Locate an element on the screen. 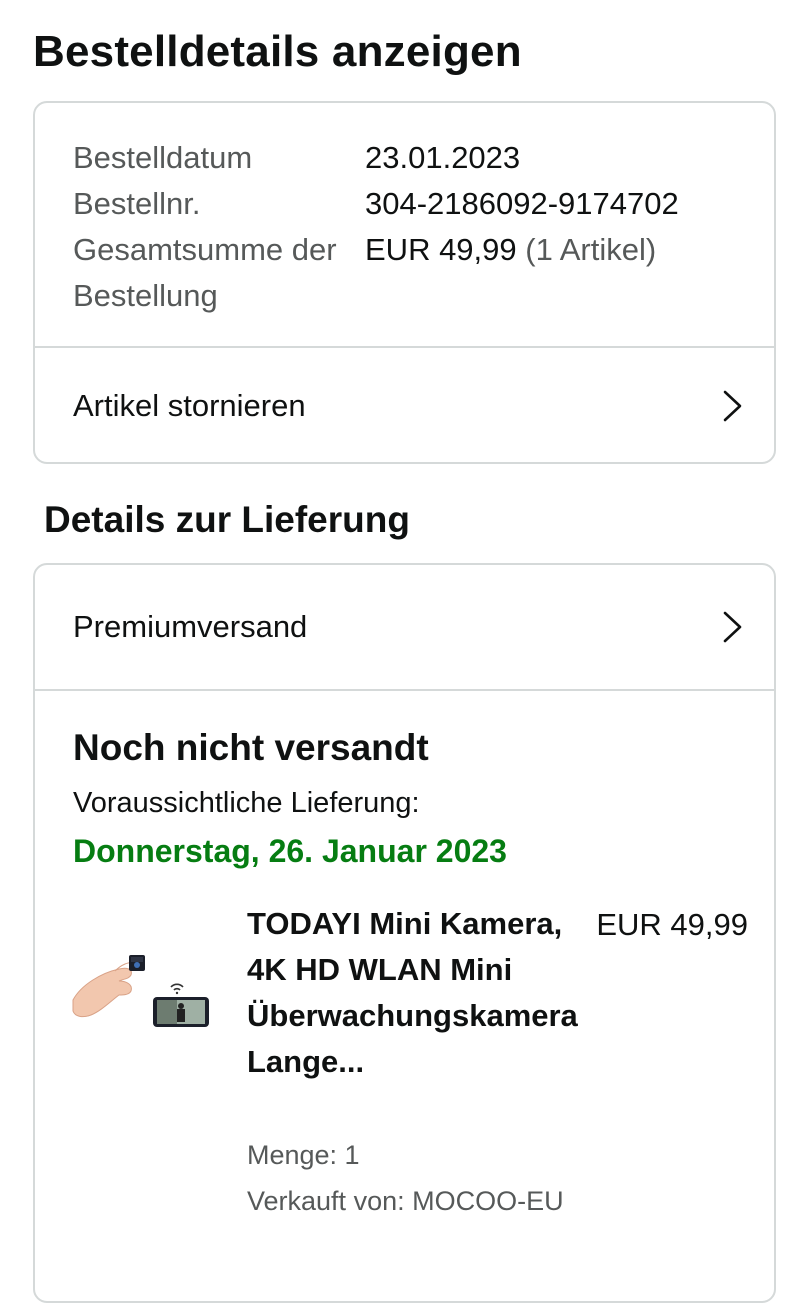 The width and height of the screenshot is (810, 1303). order-number-value: 304-2186092-9174702 is located at coordinates (522, 203).